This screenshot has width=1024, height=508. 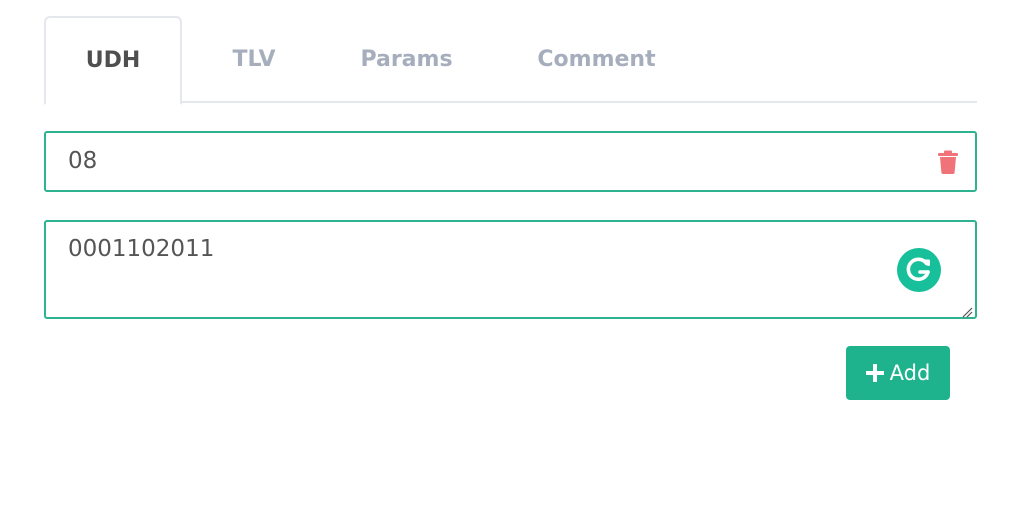 What do you see at coordinates (83, 161) in the screenshot?
I see `udh-key-value: 08` at bounding box center [83, 161].